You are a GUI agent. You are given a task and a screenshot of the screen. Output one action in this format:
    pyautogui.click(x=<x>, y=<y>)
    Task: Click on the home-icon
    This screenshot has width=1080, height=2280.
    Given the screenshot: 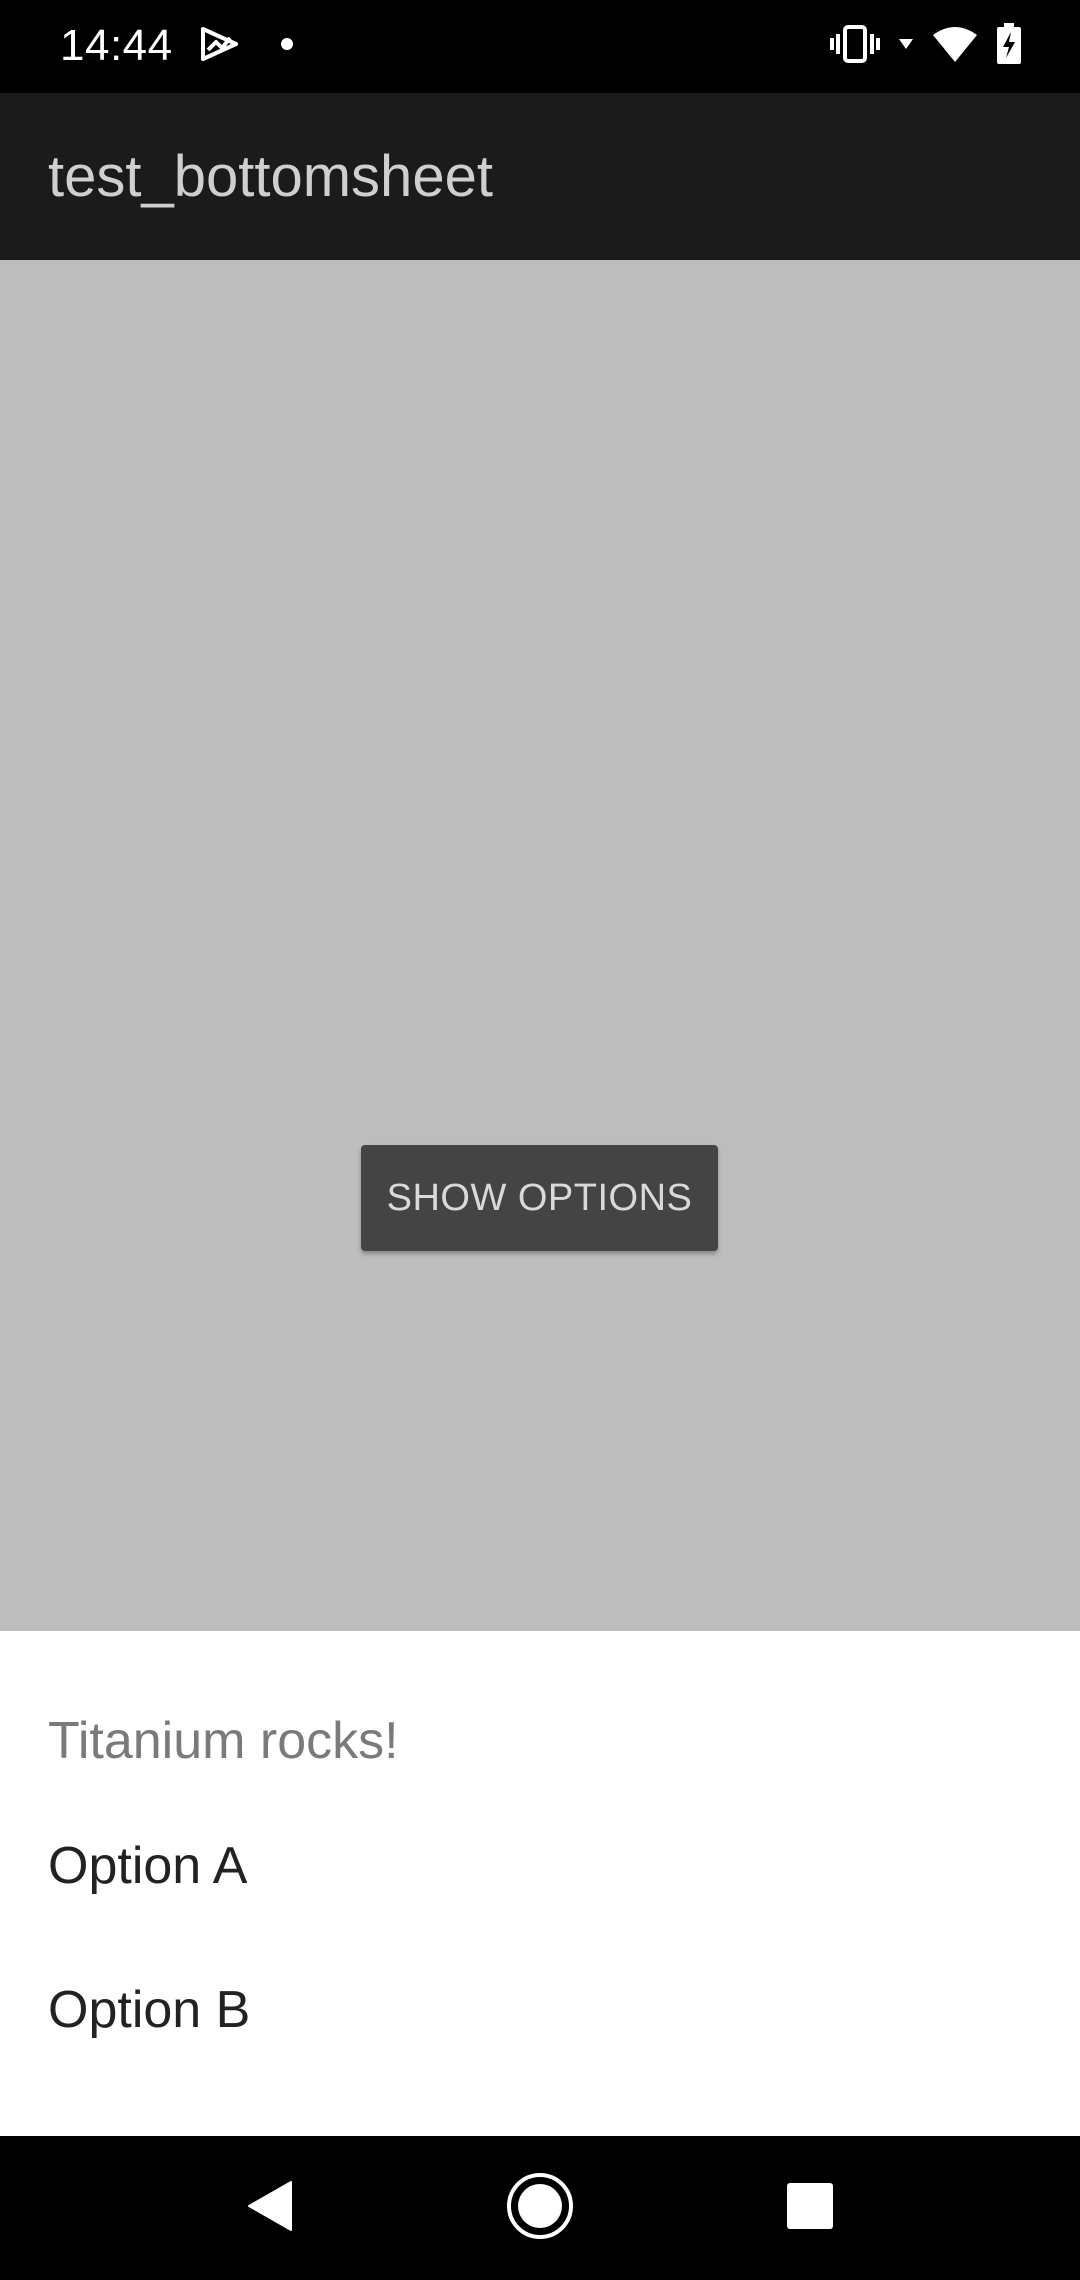 What is the action you would take?
    pyautogui.click(x=540, y=2208)
    